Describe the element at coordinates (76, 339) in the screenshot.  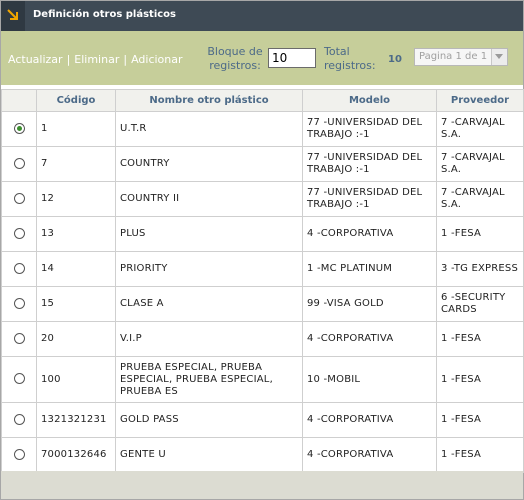
I see `cell-codigo: 20` at that location.